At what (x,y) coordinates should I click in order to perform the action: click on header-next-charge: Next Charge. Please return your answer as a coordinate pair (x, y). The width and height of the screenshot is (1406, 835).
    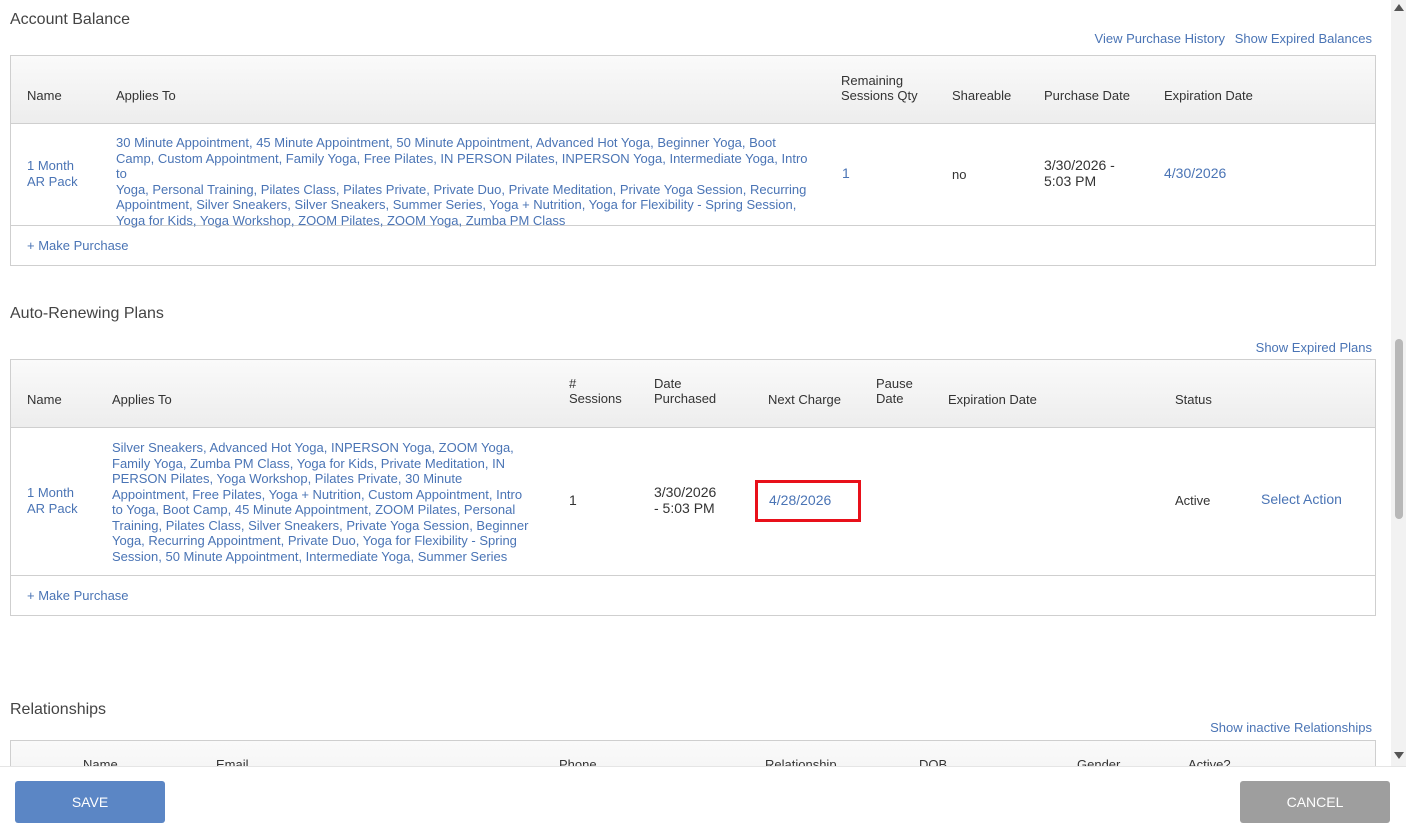
    Looking at the image, I should click on (804, 399).